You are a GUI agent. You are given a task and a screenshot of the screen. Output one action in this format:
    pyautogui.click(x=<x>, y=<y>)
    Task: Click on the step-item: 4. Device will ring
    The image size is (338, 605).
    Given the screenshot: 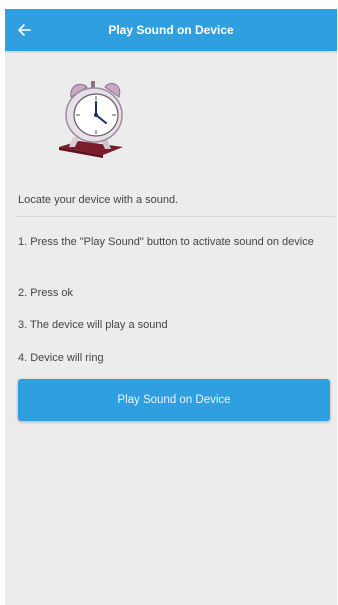 What is the action you would take?
    pyautogui.click(x=61, y=358)
    